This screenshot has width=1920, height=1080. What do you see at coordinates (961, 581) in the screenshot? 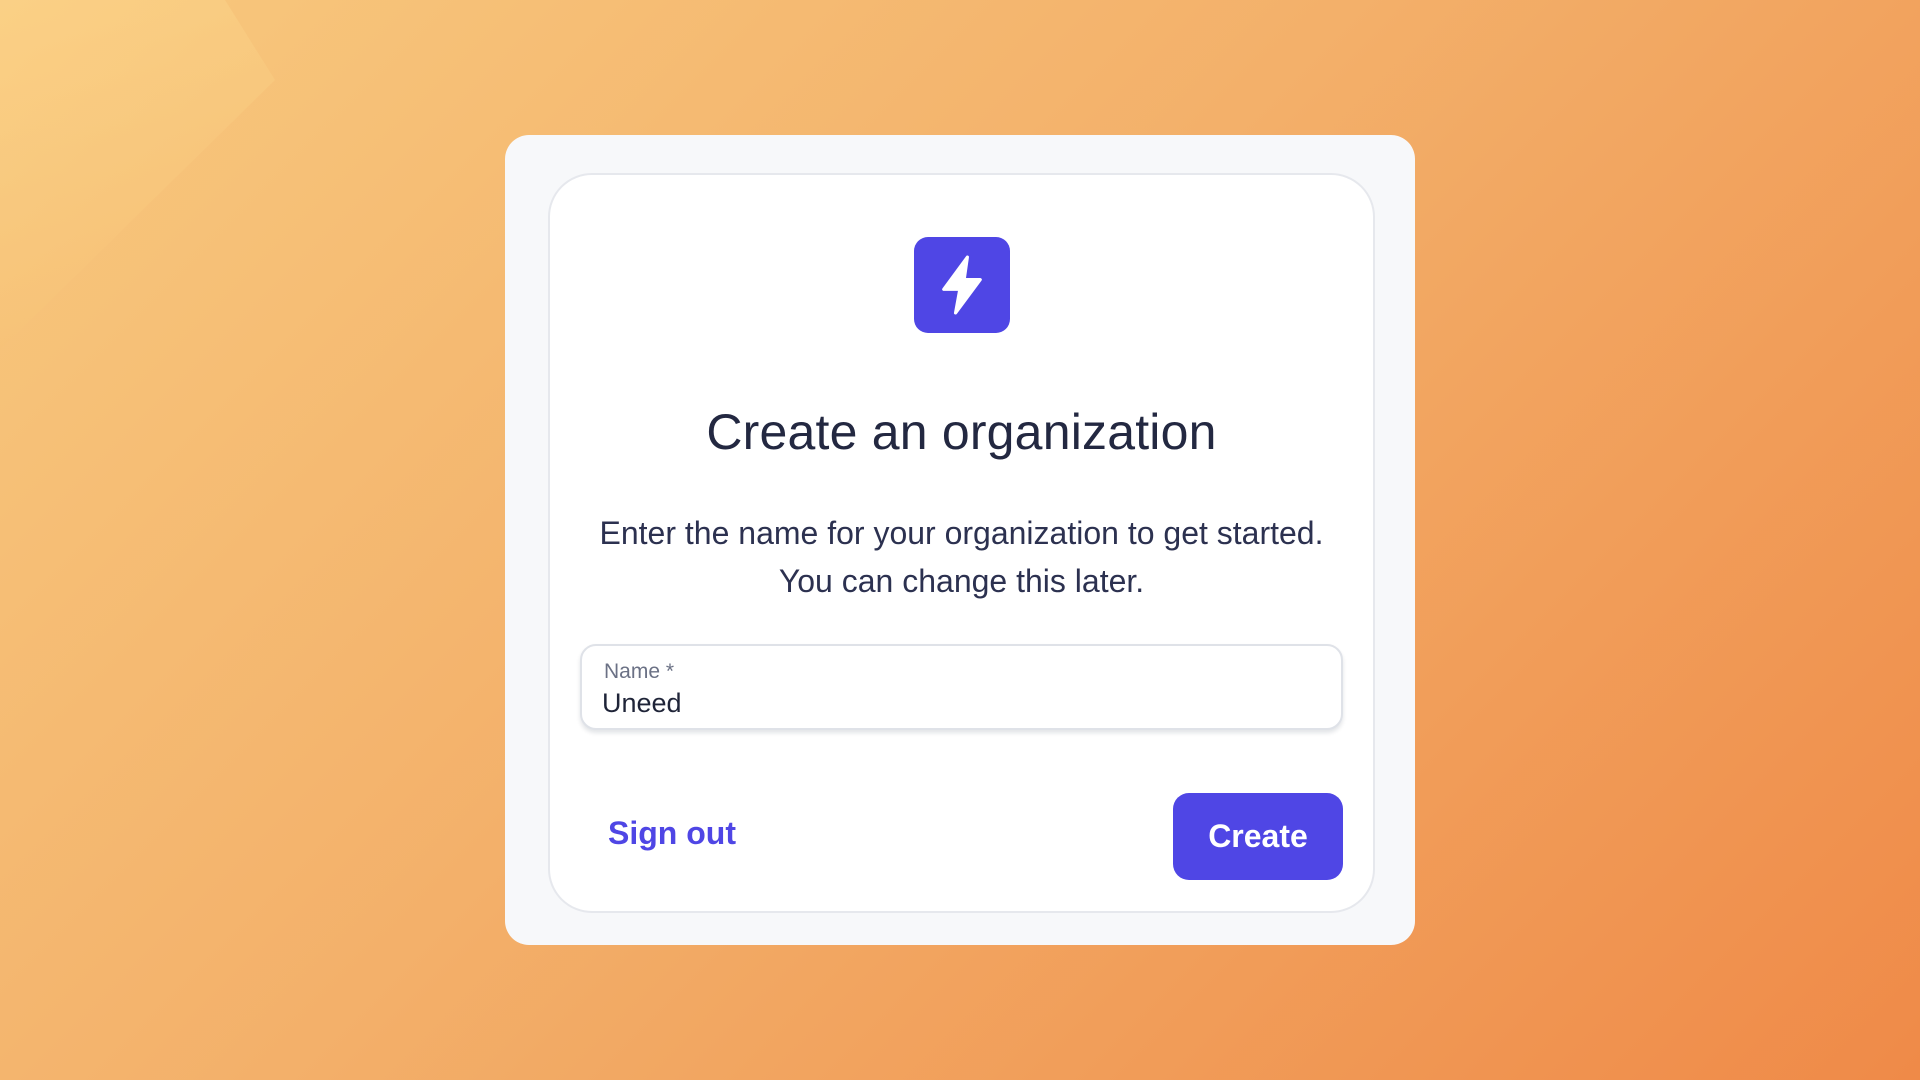
I see `description-line: You can change this later.` at bounding box center [961, 581].